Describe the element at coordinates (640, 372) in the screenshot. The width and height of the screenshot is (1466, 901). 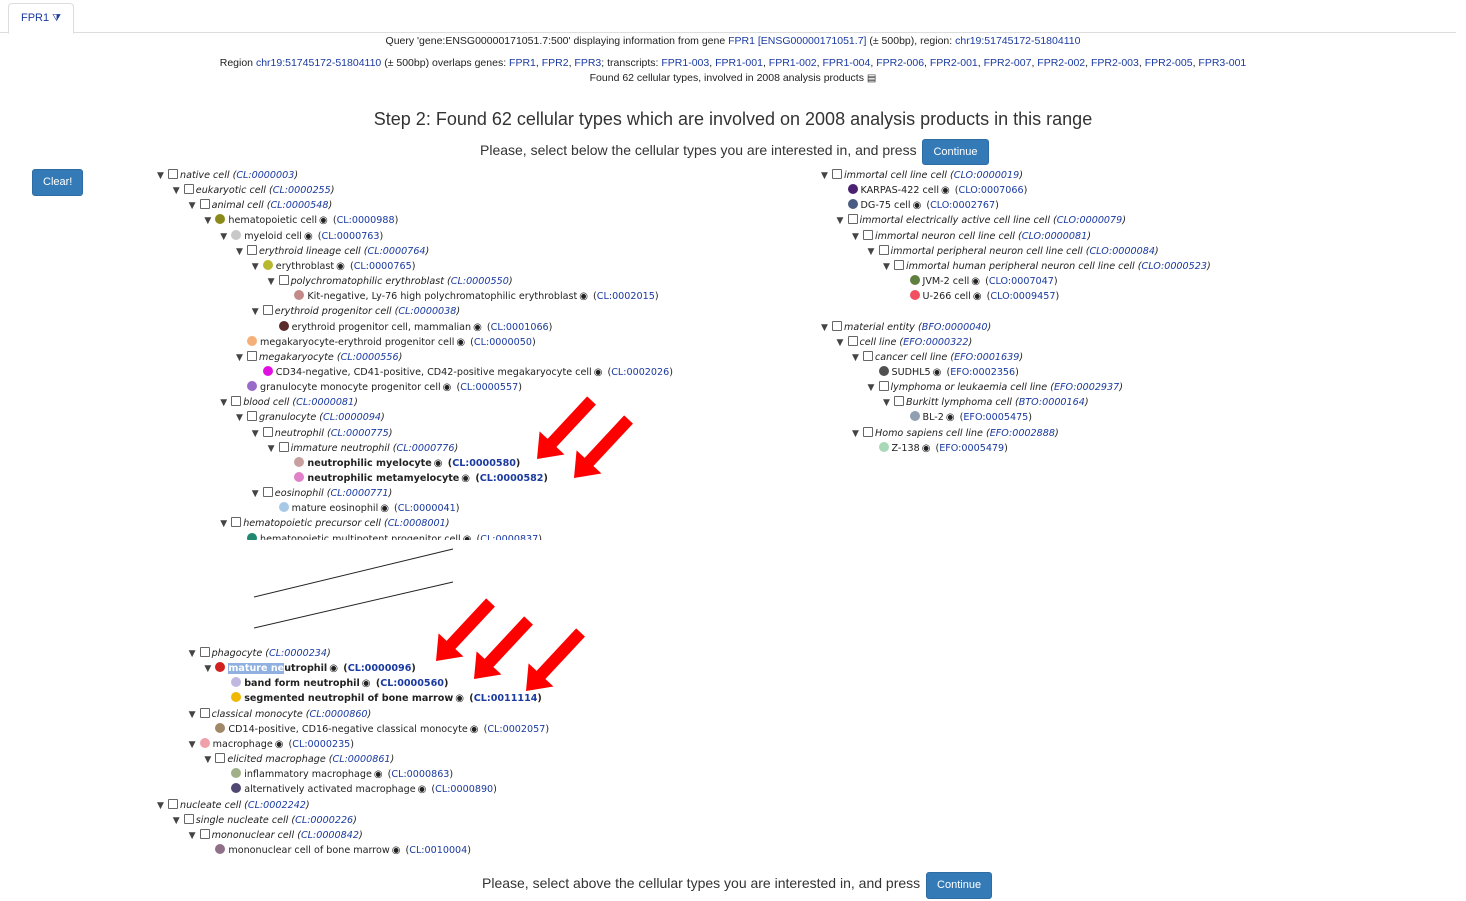
I see `ontology-id-link: CL:0002026` at that location.